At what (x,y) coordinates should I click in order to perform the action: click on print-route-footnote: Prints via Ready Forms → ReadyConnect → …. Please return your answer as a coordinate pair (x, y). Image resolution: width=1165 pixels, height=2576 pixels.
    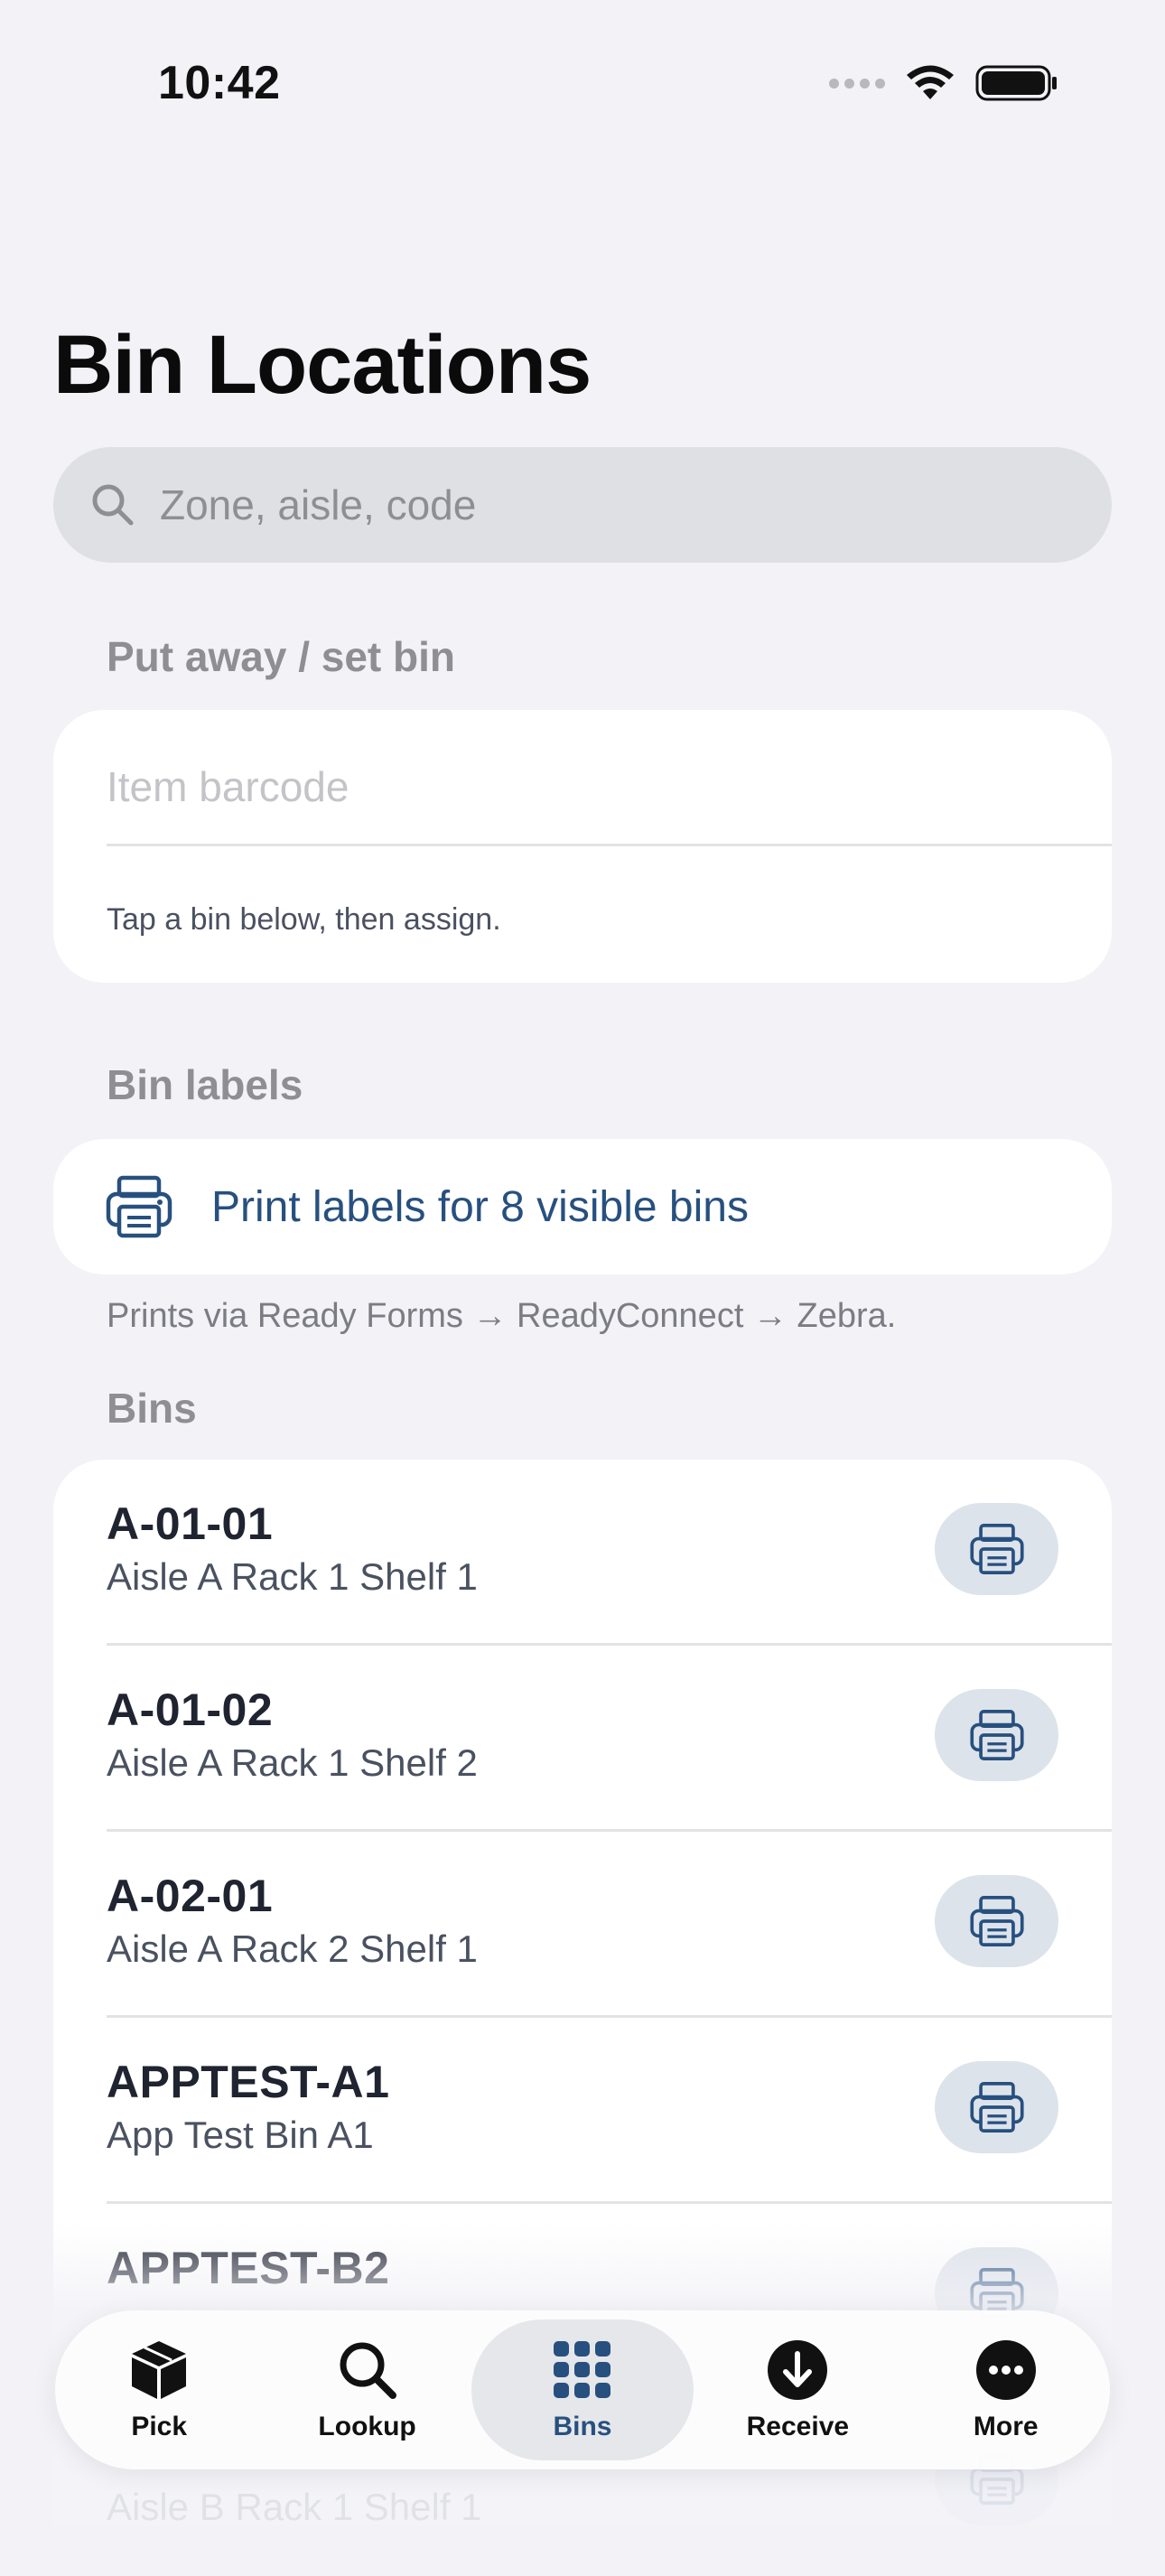
    Looking at the image, I should click on (502, 1316).